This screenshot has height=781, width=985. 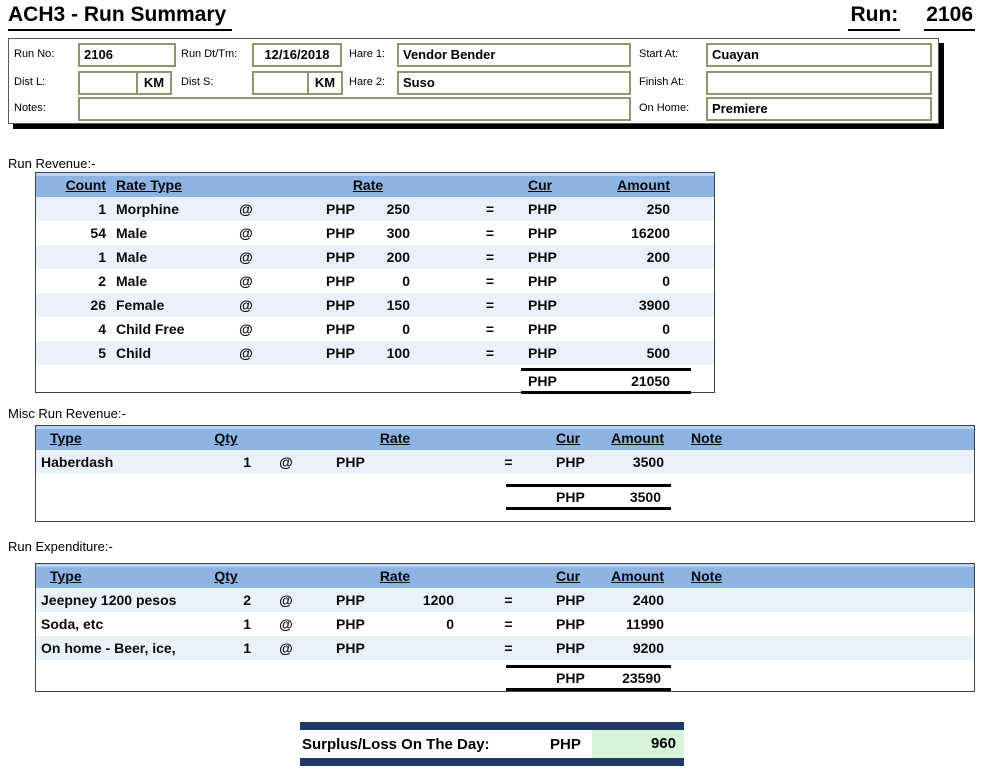 I want to click on table-row: 4 Child Free @ PHP 0 = PHP 0, so click(x=375, y=329).